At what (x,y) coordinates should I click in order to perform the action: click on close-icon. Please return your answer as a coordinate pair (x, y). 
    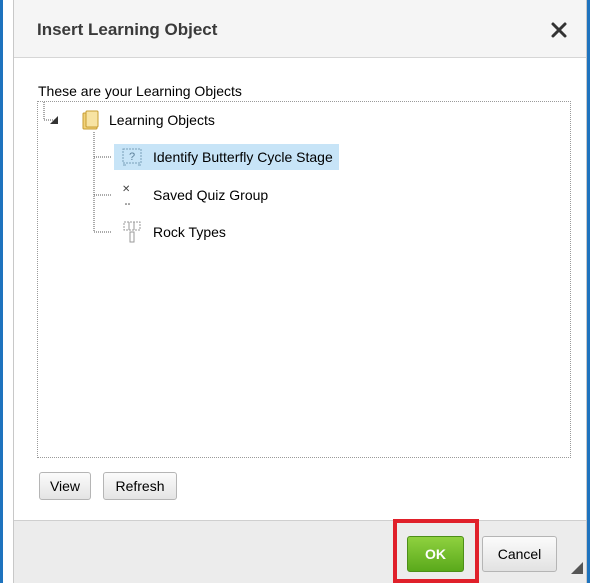
    Looking at the image, I should click on (559, 30).